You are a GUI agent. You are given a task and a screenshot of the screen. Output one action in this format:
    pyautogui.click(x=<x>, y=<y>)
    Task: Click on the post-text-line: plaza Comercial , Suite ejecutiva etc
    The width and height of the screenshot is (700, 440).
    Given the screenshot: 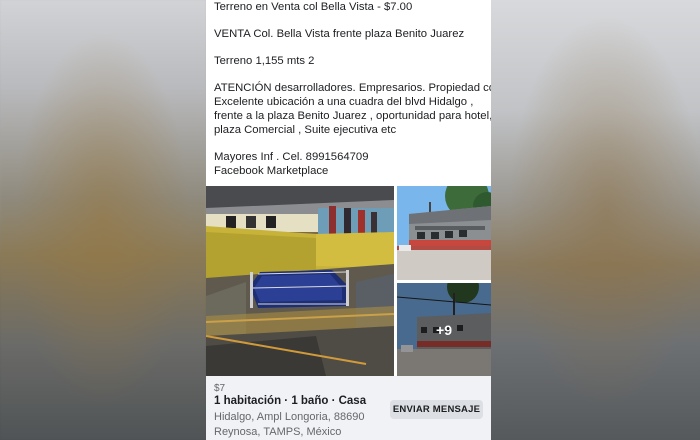 What is the action you would take?
    pyautogui.click(x=305, y=130)
    